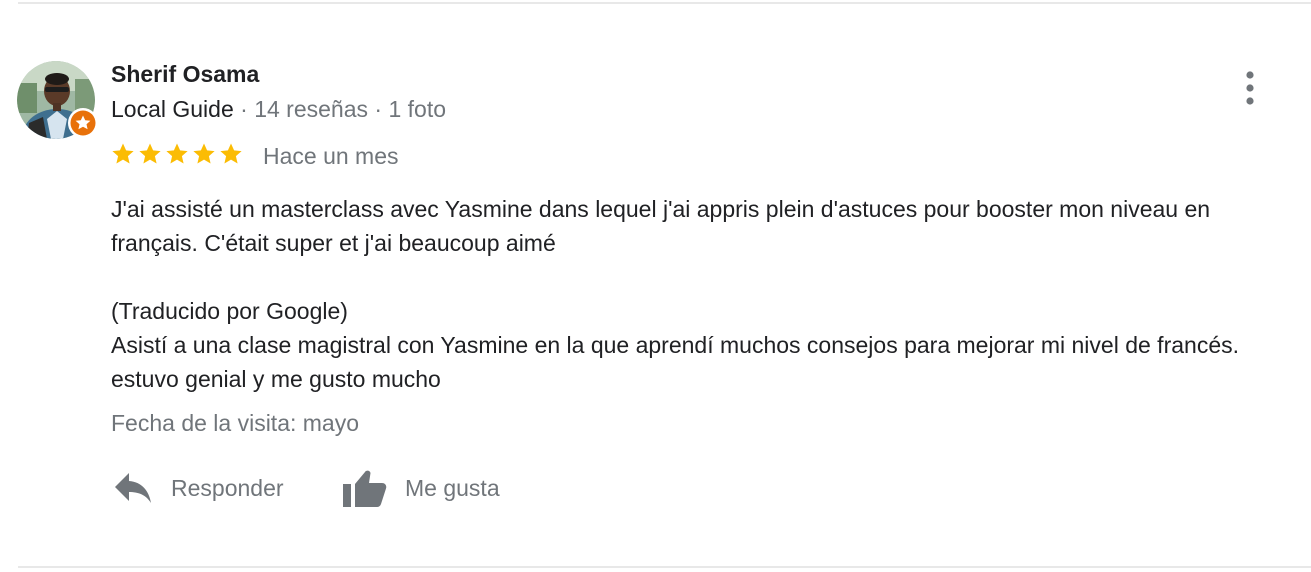  I want to click on translation-note: (Traducido por Google), so click(229, 311).